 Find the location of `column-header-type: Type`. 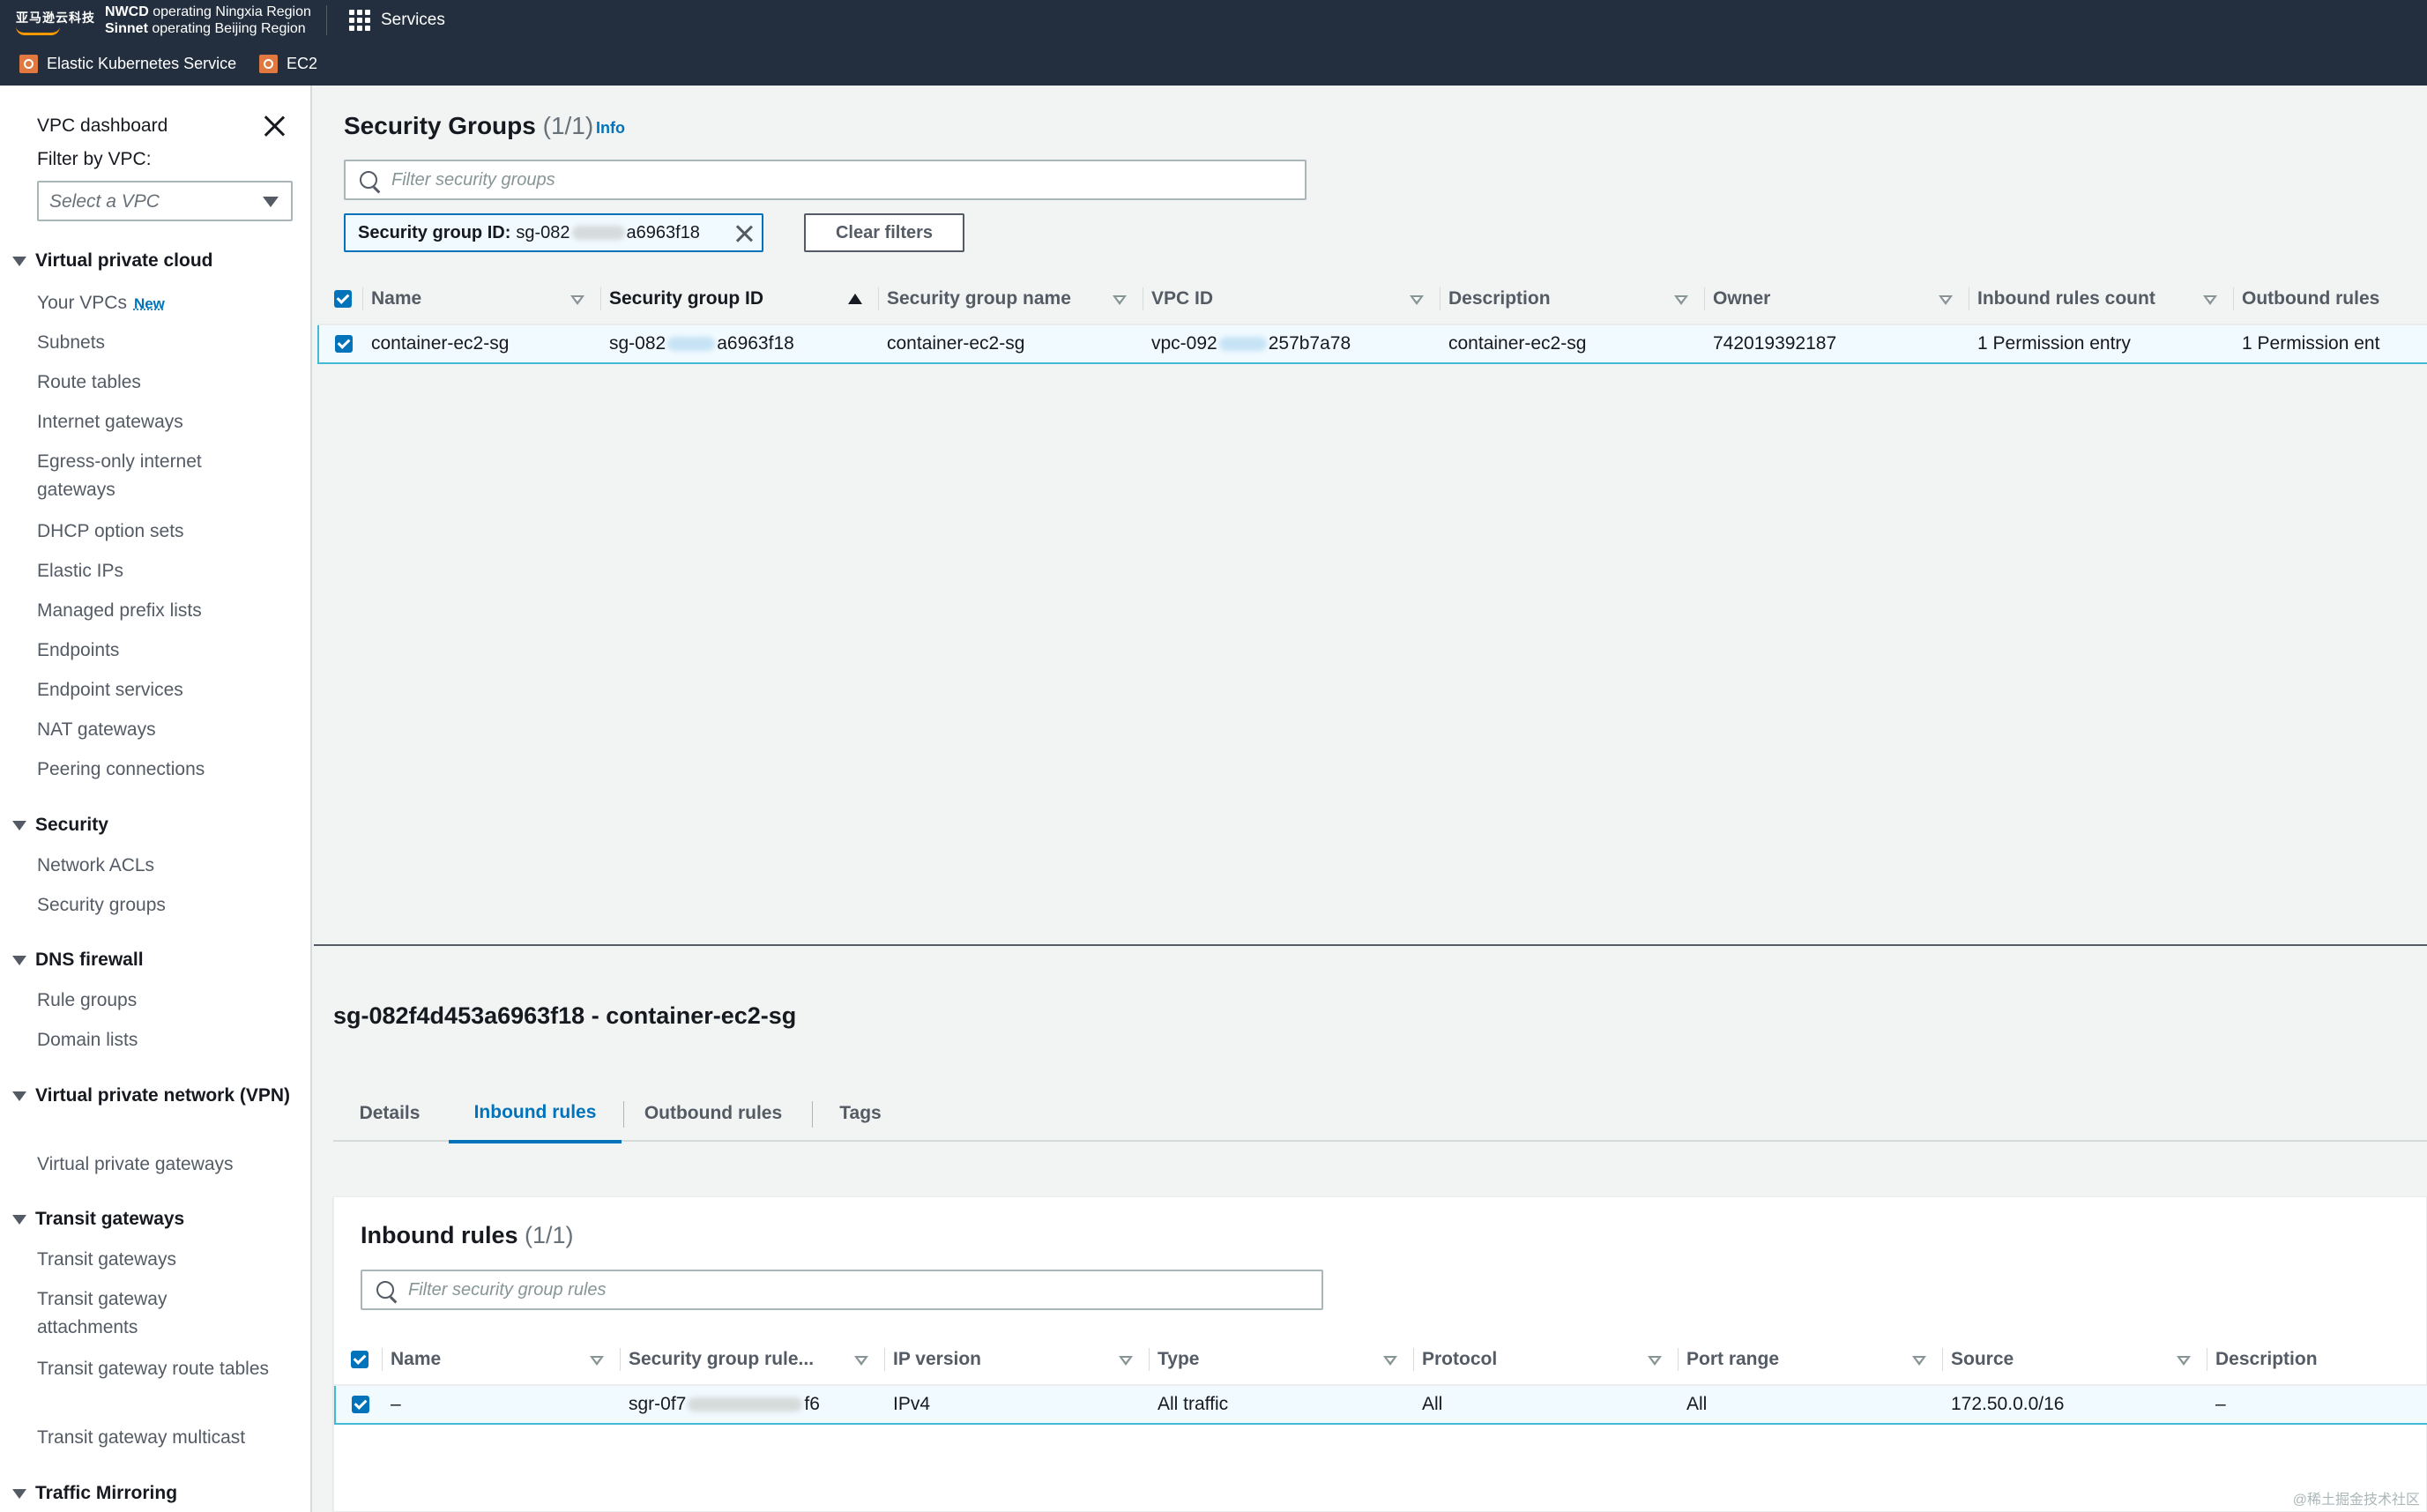

column-header-type: Type is located at coordinates (1281, 1360).